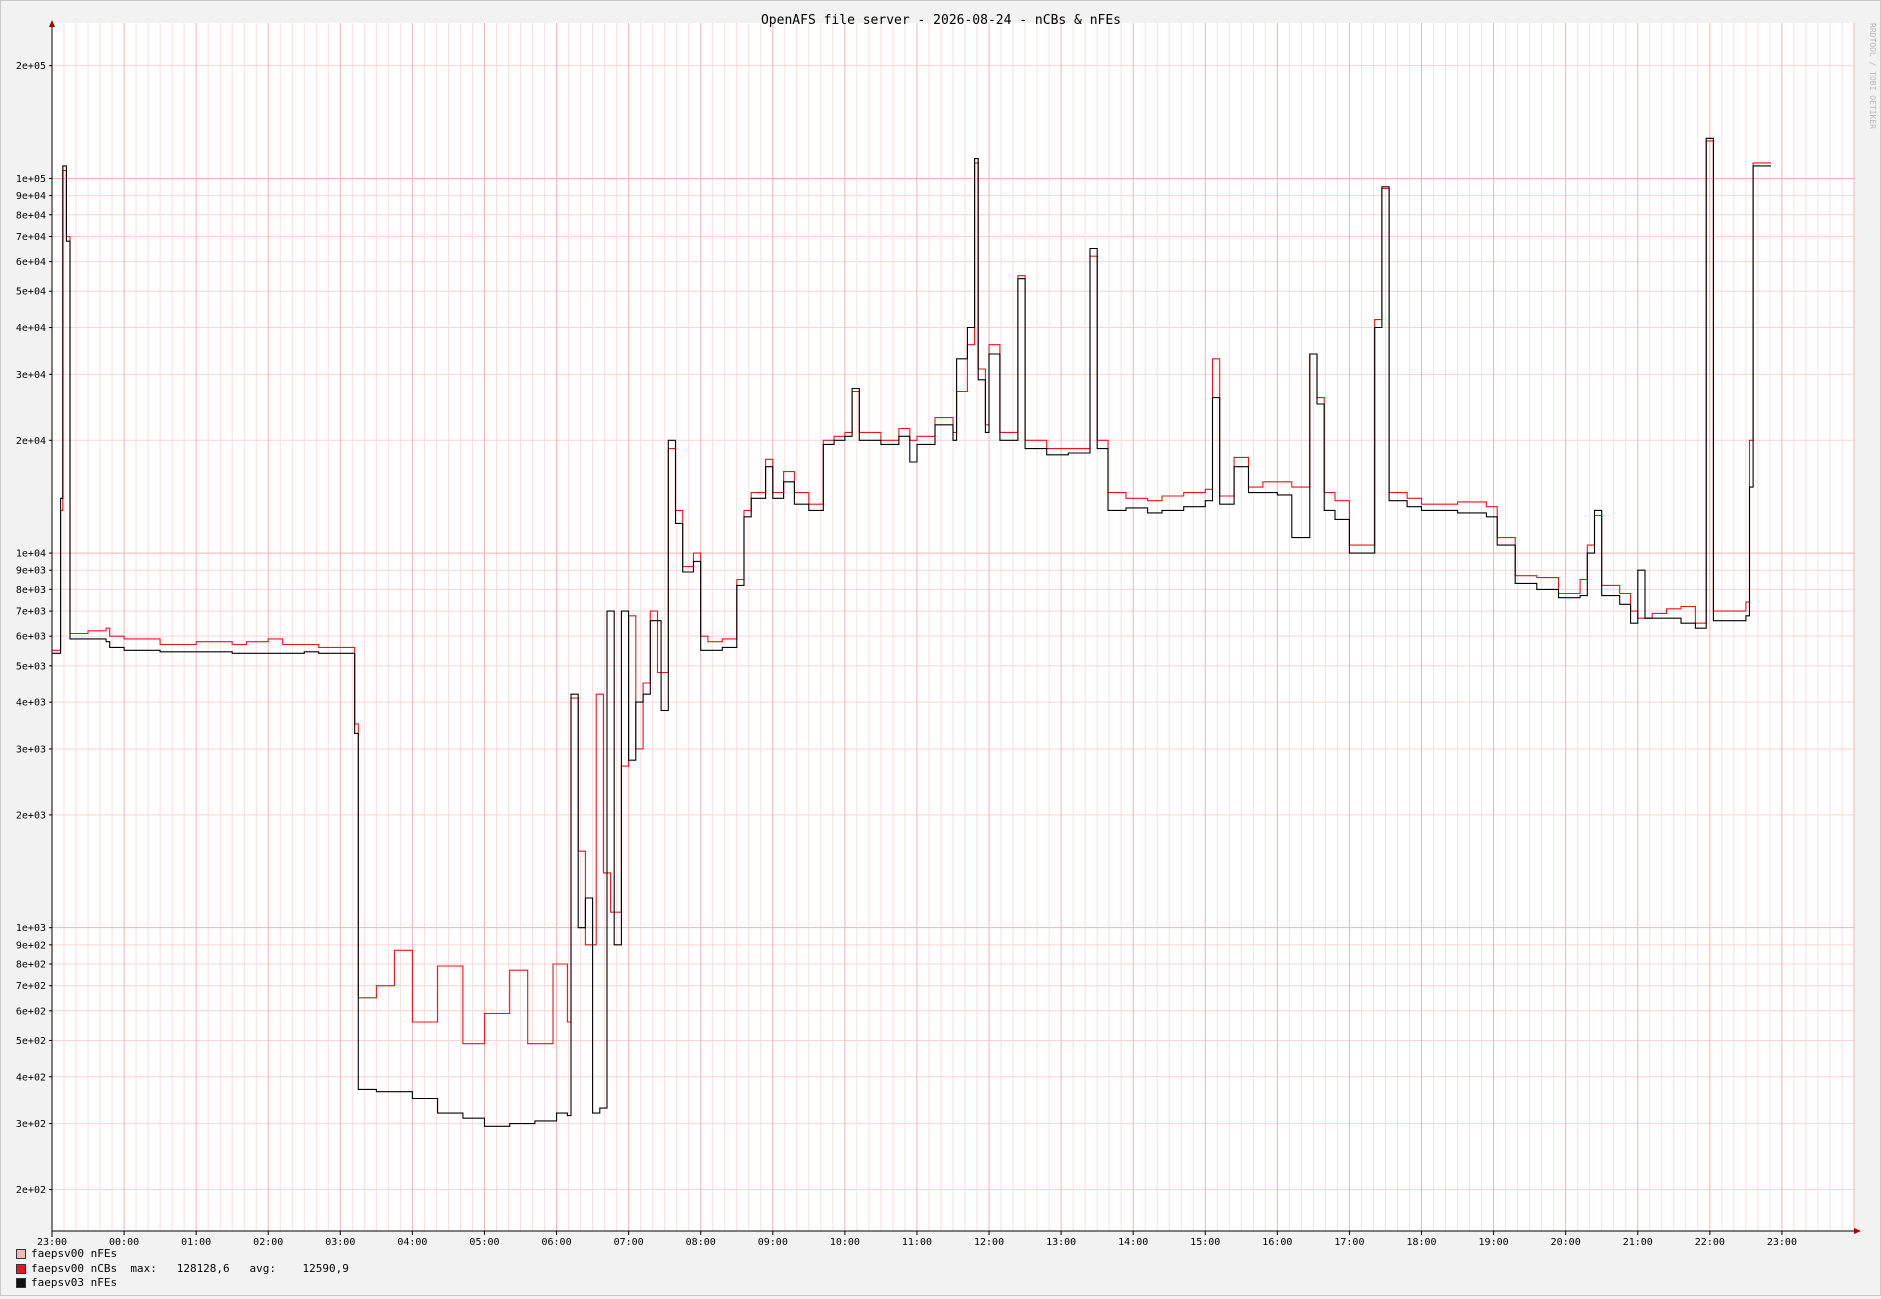 The height and width of the screenshot is (1299, 1881). What do you see at coordinates (31, 571) in the screenshot?
I see `y-tick-label: 9e+03` at bounding box center [31, 571].